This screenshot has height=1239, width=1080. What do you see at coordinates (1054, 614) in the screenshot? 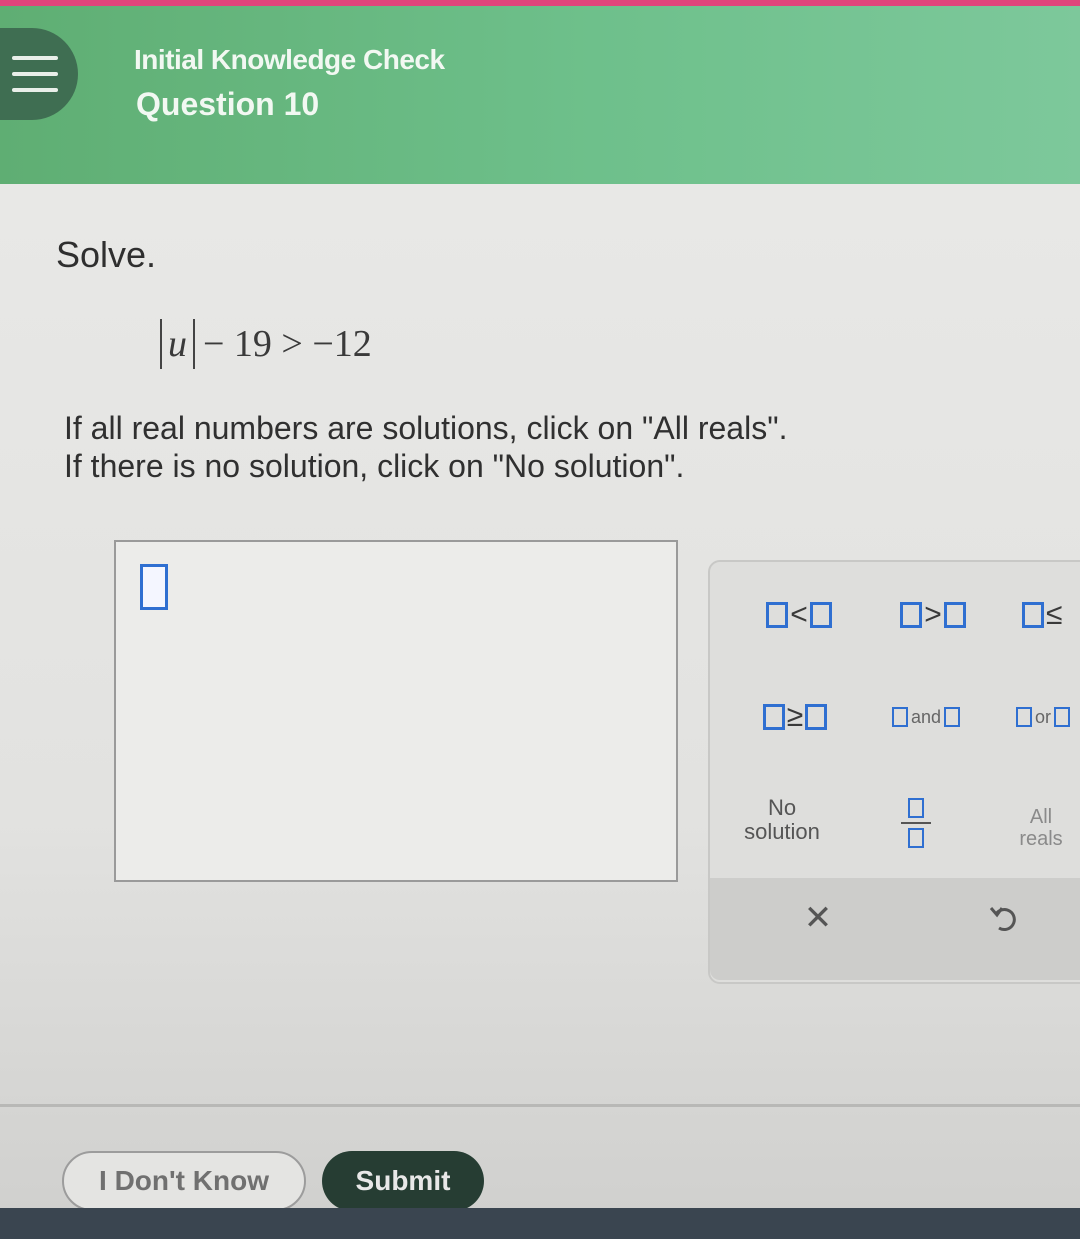
I see `less-equal-symbol: ≤` at bounding box center [1054, 614].